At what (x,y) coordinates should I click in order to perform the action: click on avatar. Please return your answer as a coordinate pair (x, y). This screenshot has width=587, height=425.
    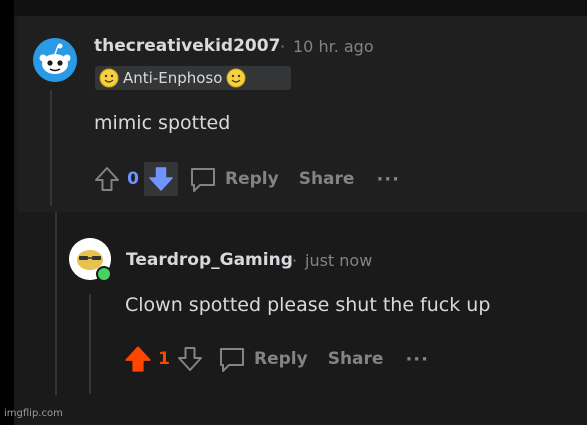
    Looking at the image, I should click on (55, 60).